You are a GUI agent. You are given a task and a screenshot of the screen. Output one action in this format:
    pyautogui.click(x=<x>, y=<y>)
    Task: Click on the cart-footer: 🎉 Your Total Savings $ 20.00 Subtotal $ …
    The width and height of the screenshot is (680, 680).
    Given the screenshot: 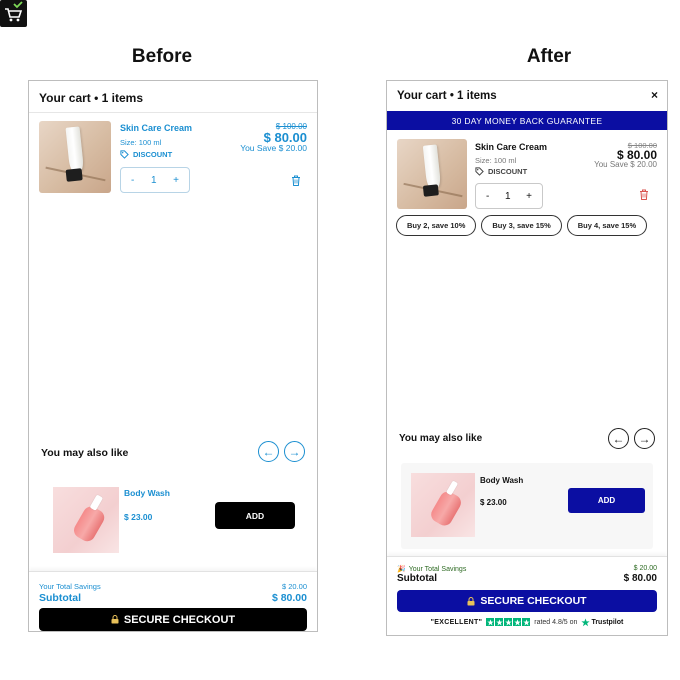 What is the action you would take?
    pyautogui.click(x=527, y=595)
    